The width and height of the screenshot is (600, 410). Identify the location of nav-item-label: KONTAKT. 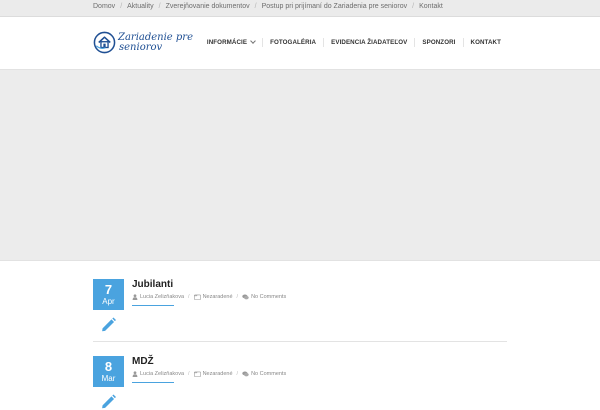
(485, 42).